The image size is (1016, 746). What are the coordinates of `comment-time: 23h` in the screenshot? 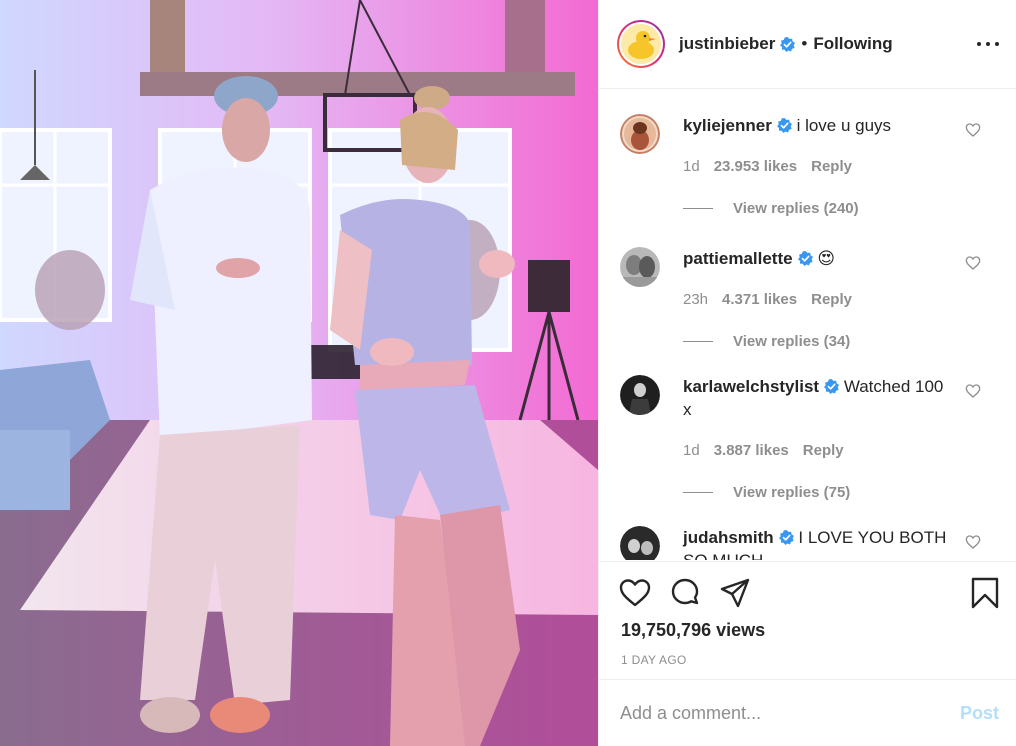 It's located at (696, 299).